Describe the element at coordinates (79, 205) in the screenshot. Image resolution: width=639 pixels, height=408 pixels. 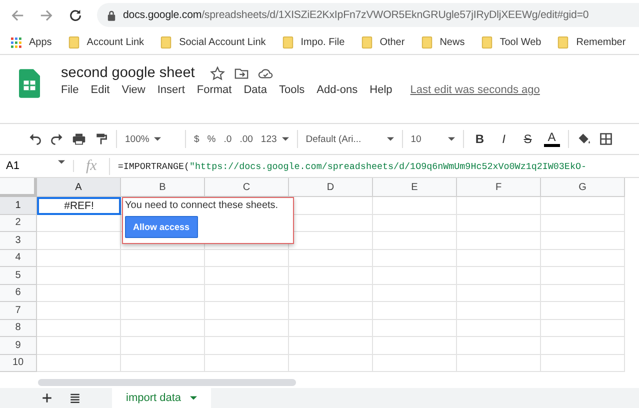
I see `table-cell: #REF!` at that location.